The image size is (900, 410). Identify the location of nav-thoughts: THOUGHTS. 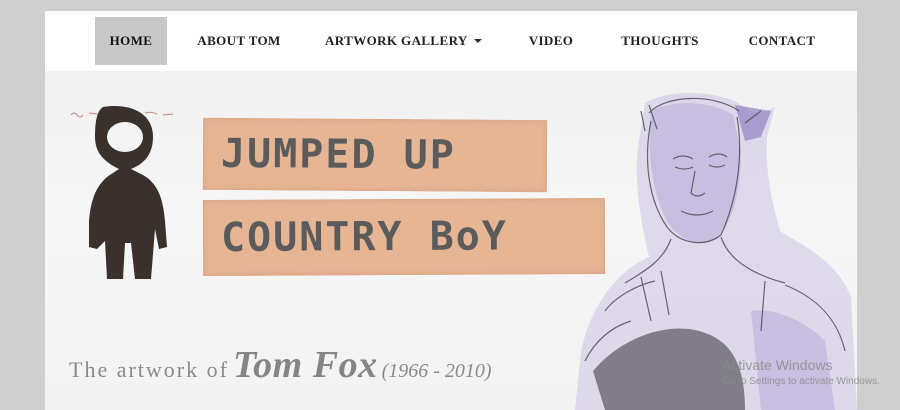
(660, 41).